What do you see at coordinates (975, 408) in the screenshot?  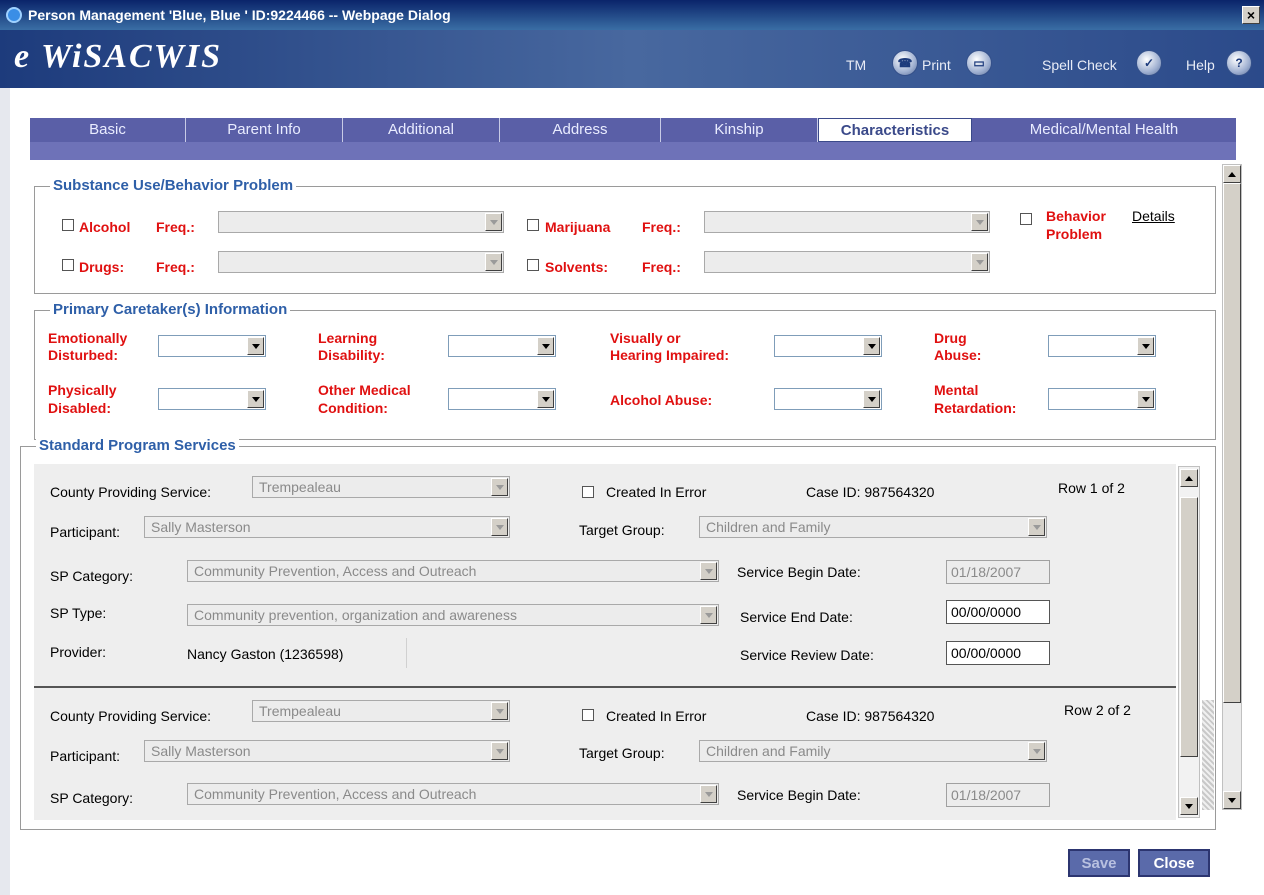 I see `mental-retardation-label-2: Retardation:` at bounding box center [975, 408].